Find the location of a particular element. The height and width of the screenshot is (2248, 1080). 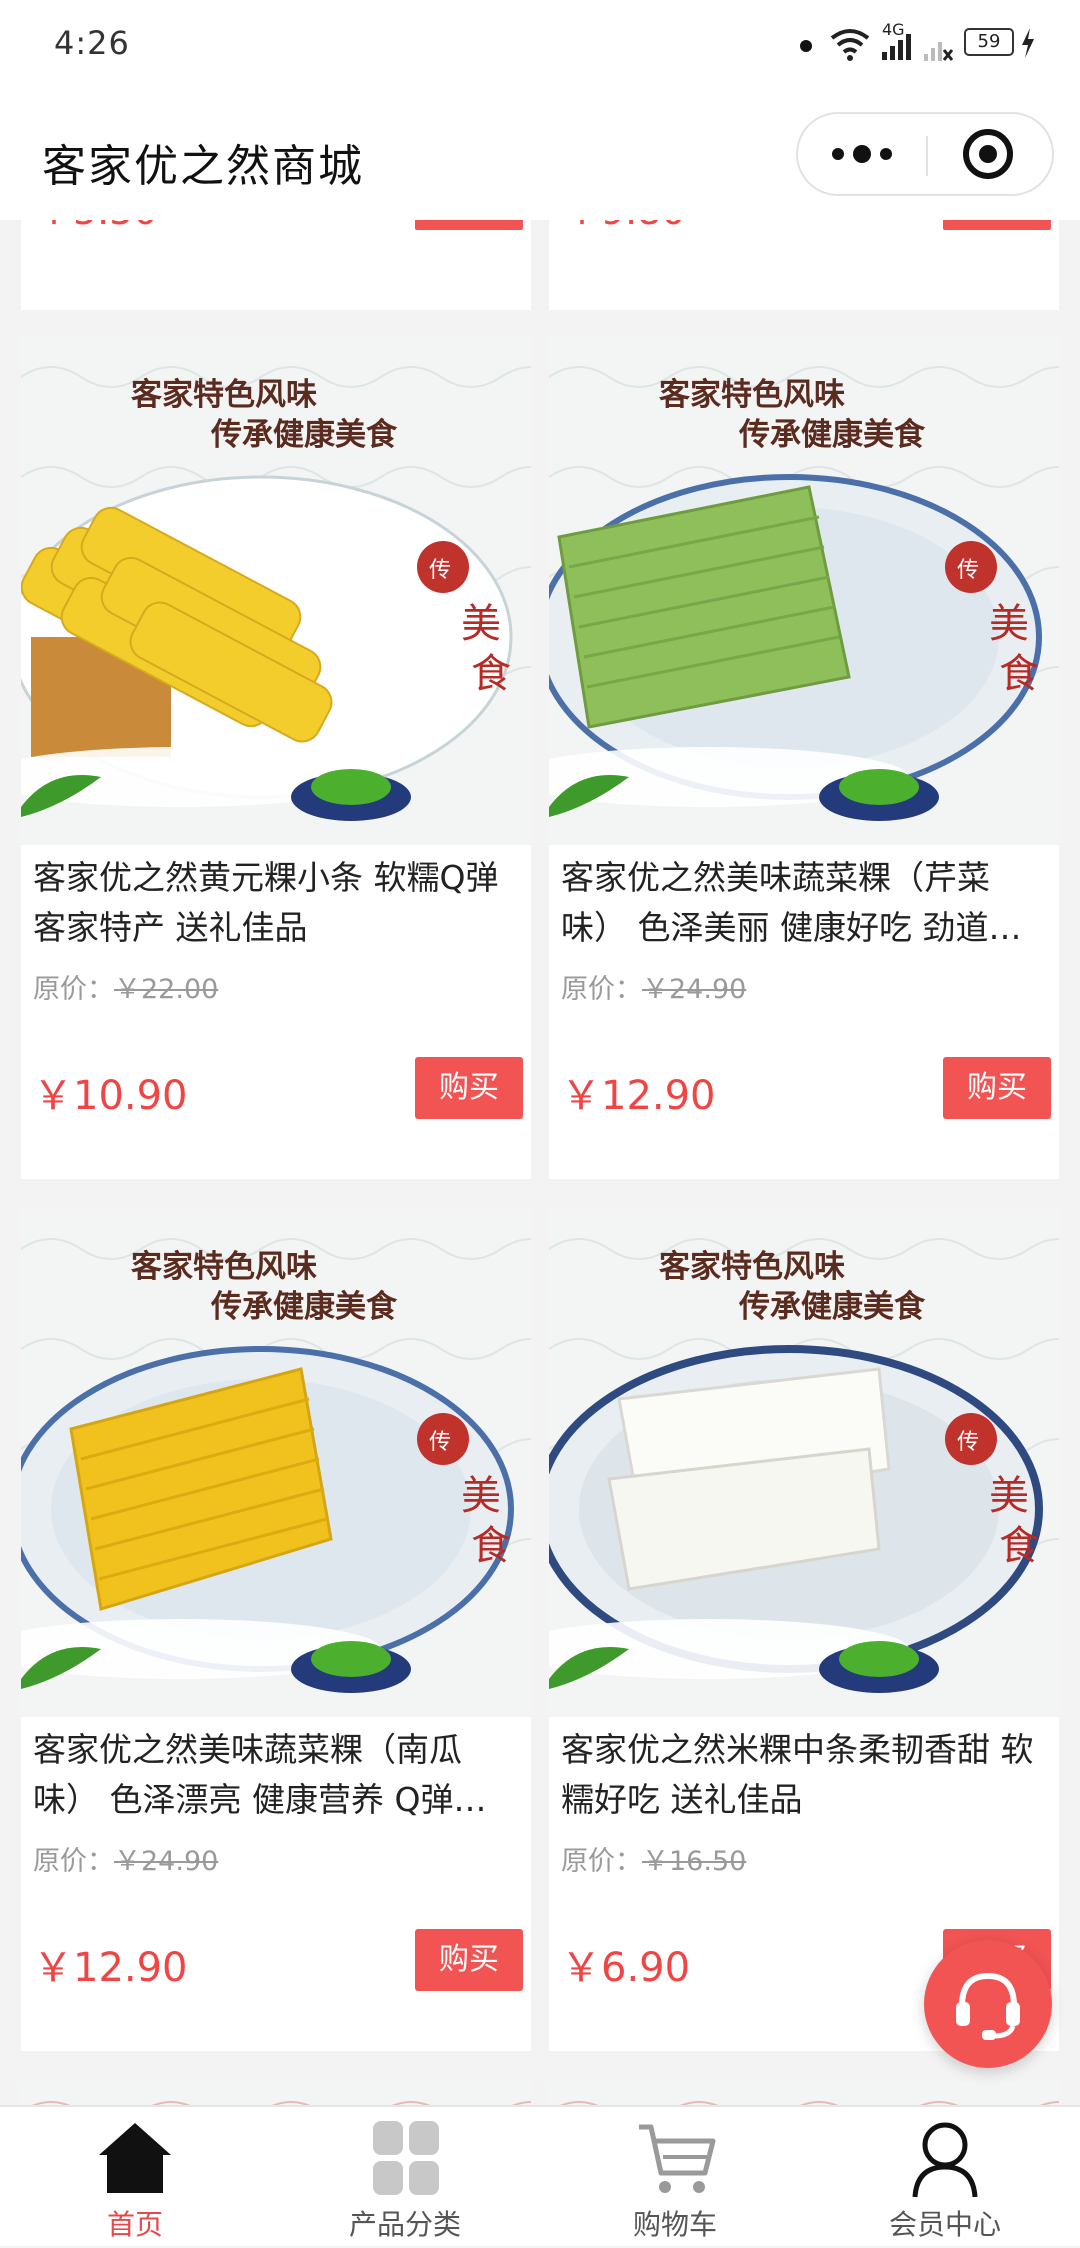

original-price-row: 原价：￥22.00 is located at coordinates (125, 986).